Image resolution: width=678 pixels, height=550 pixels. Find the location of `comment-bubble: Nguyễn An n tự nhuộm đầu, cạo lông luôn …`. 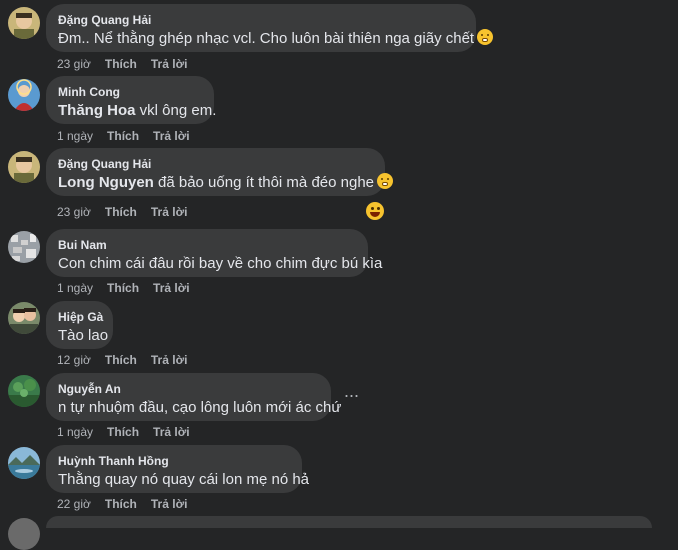

comment-bubble: Nguyễn An n tự nhuộm đầu, cạo lông luôn … is located at coordinates (194, 397).